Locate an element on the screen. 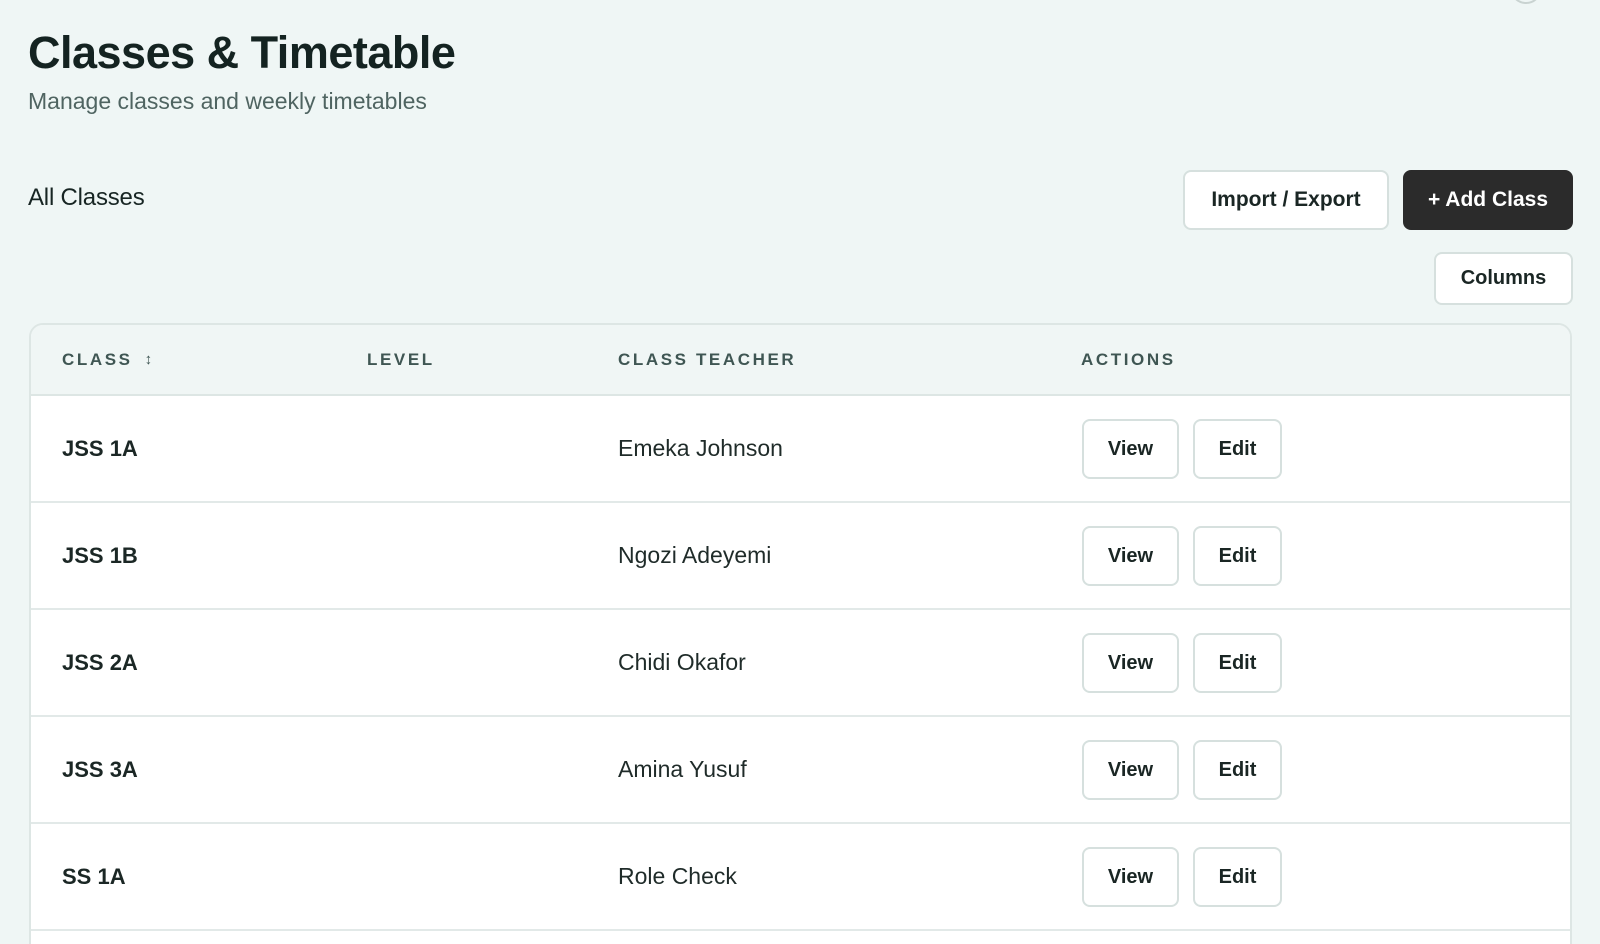 Image resolution: width=1600 pixels, height=944 pixels. sort-icon: ↕ is located at coordinates (149, 359).